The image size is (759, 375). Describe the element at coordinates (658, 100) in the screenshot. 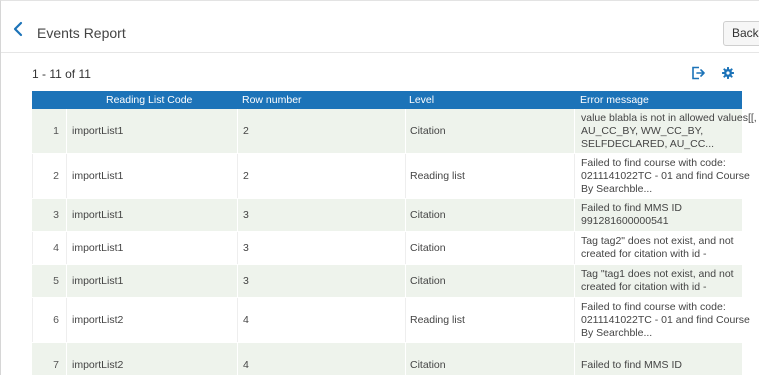

I see `column-header-error-message: Error message` at that location.